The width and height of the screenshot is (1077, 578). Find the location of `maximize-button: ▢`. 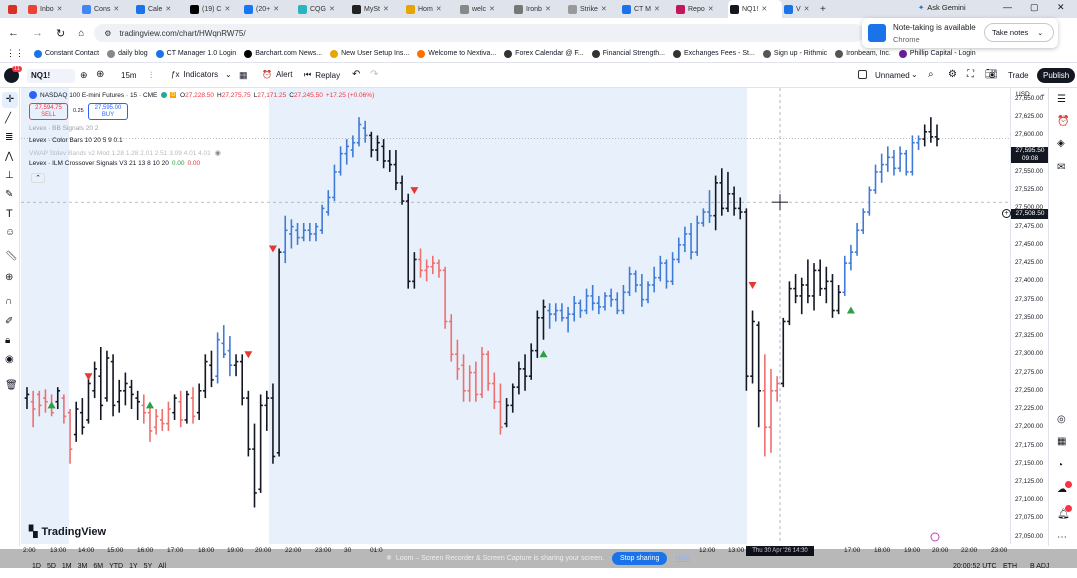

maximize-button: ▢ is located at coordinates (1034, 7).